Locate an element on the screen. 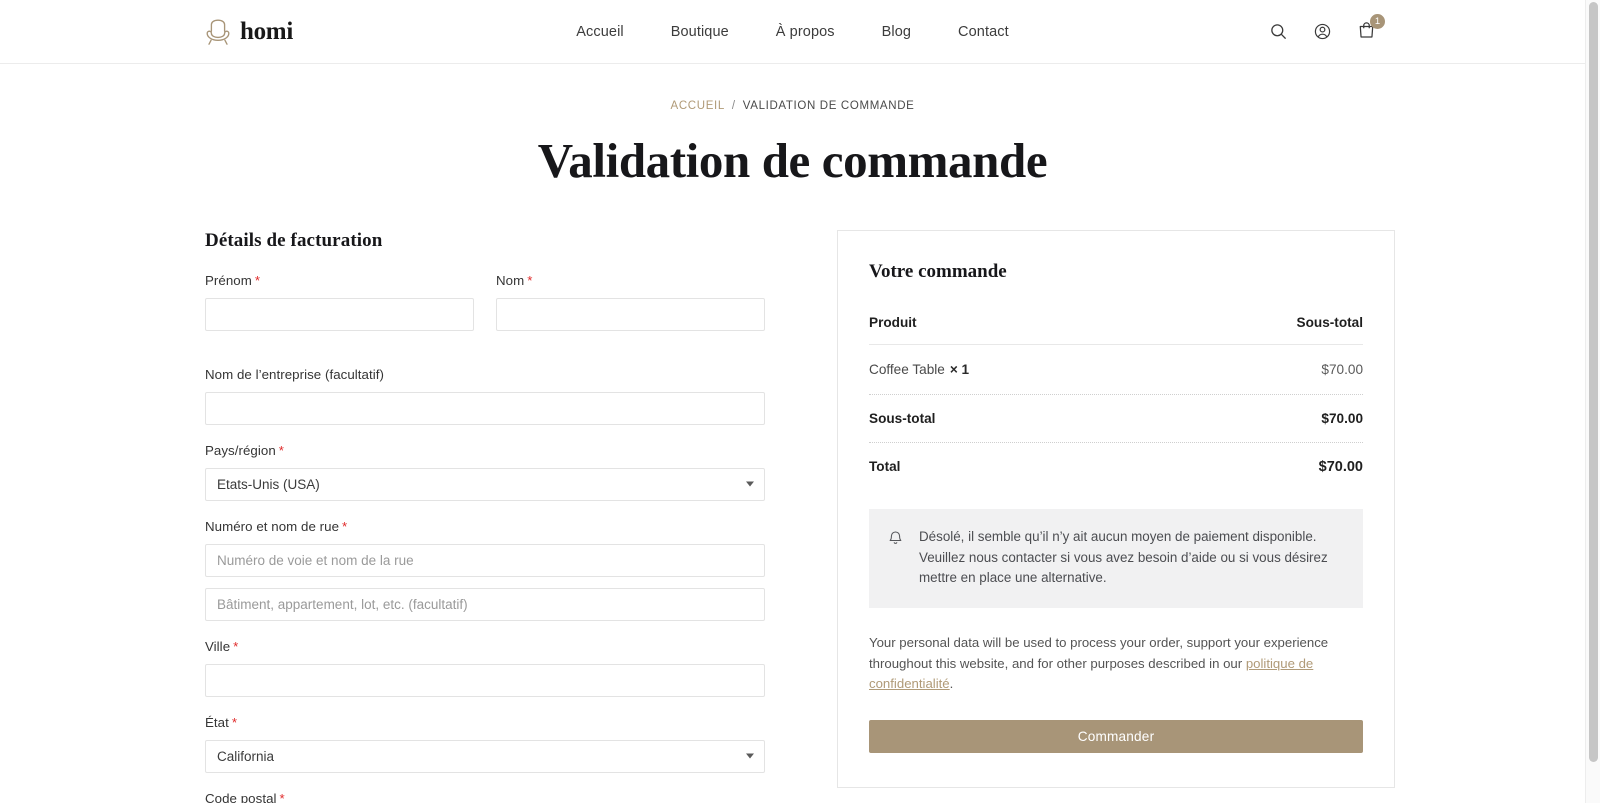 The height and width of the screenshot is (803, 1600). state-select: California is located at coordinates (485, 756).